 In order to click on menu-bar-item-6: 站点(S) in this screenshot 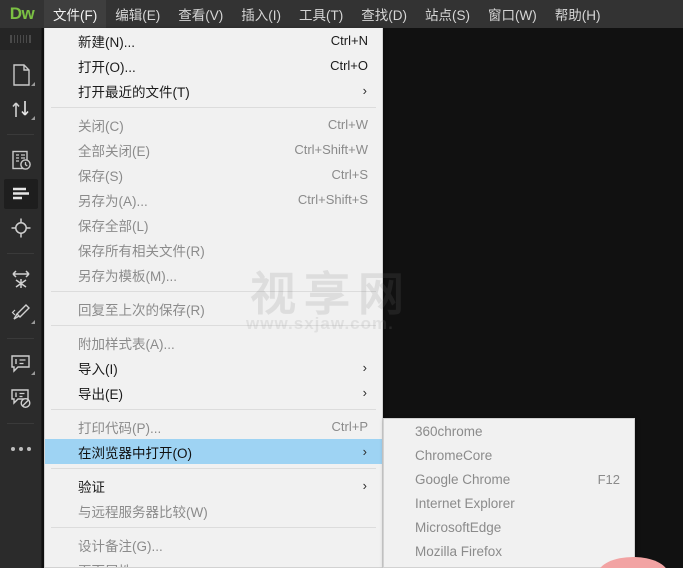, I will do `click(447, 14)`.